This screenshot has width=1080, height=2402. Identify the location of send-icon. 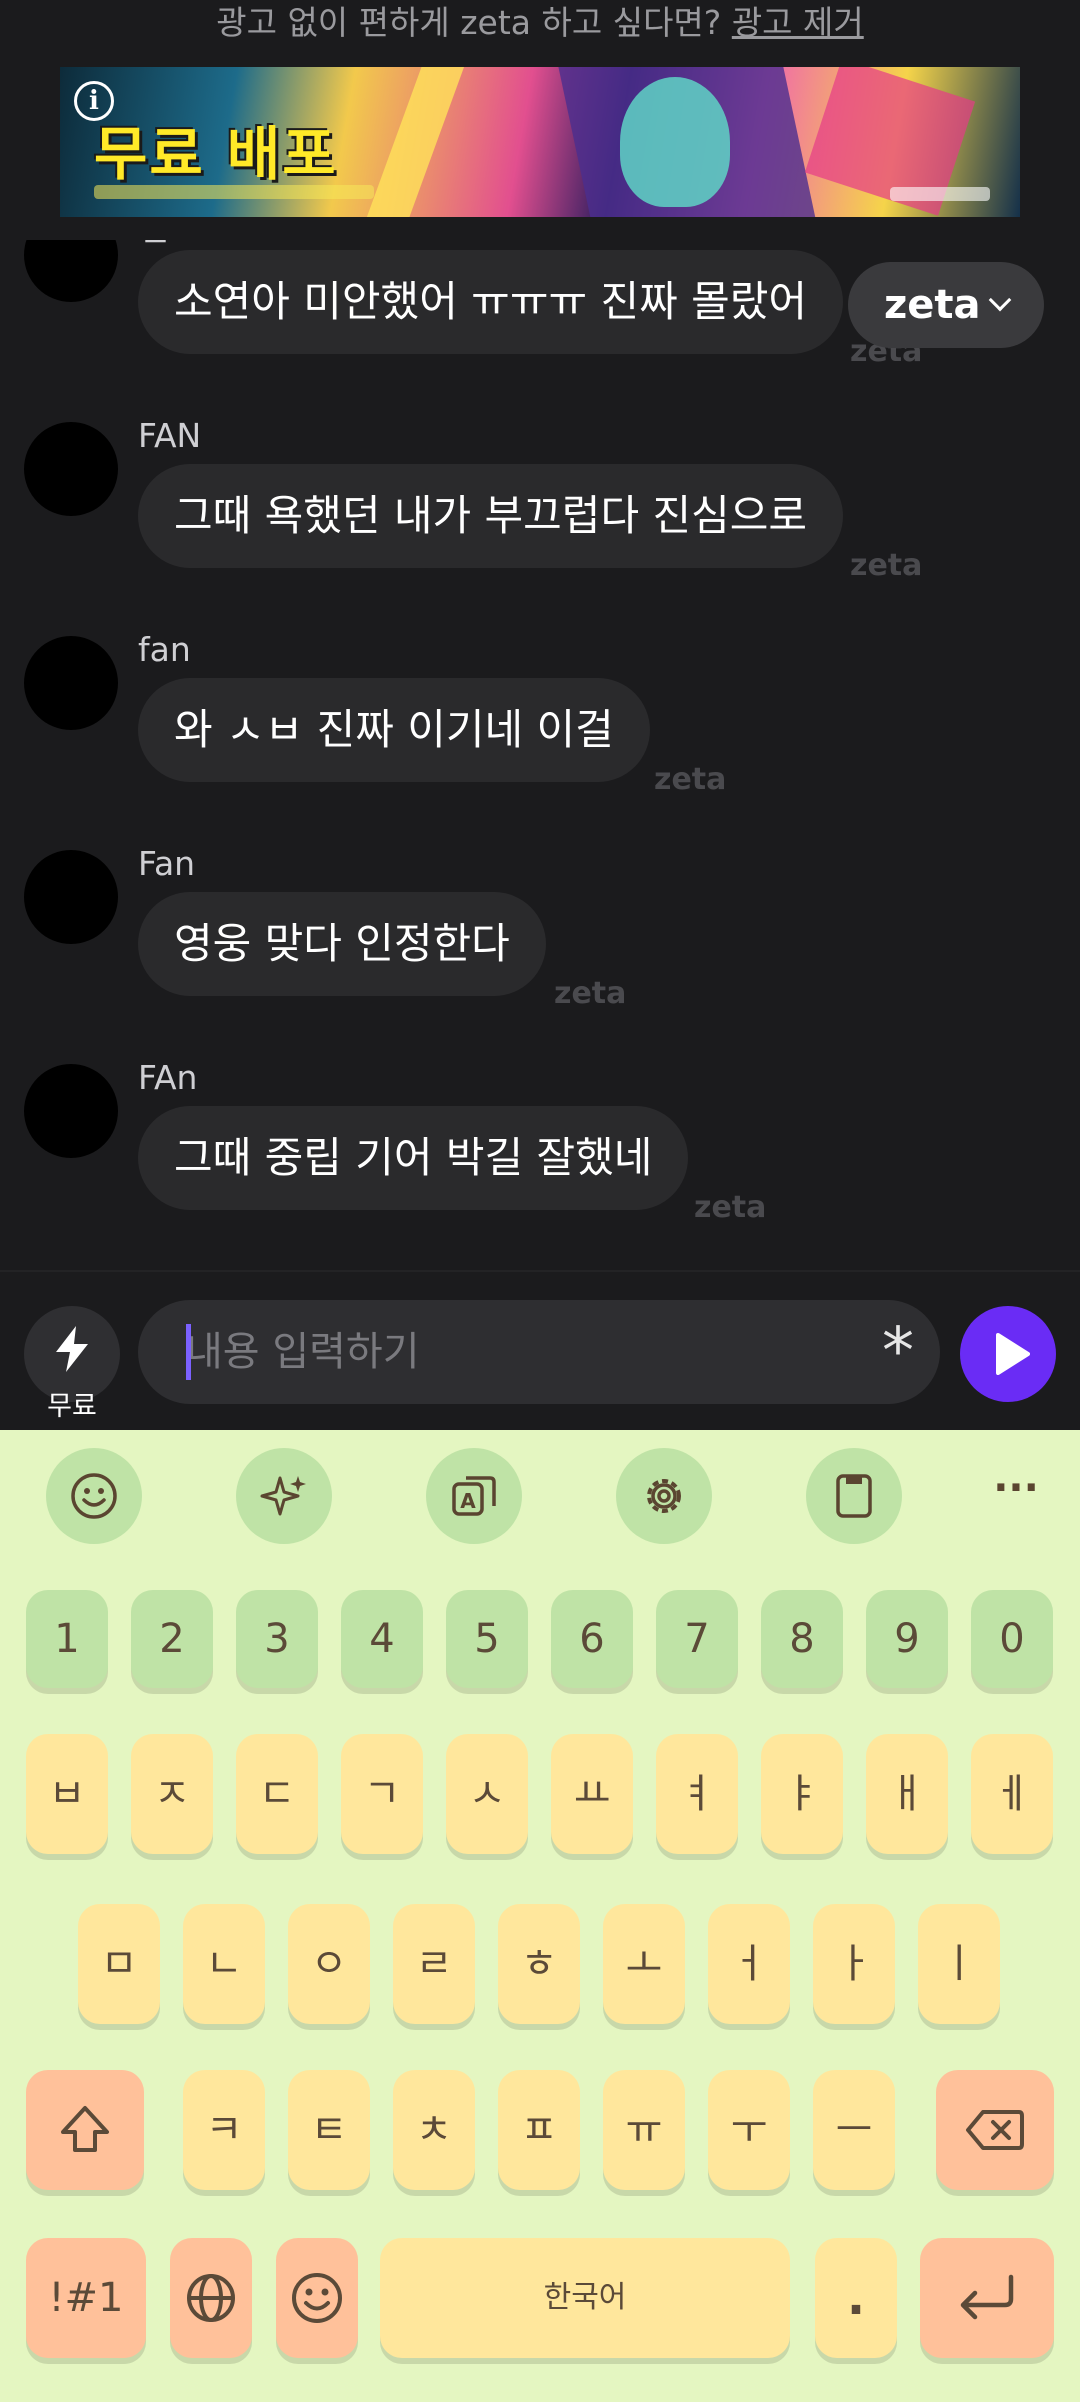
(1013, 1354).